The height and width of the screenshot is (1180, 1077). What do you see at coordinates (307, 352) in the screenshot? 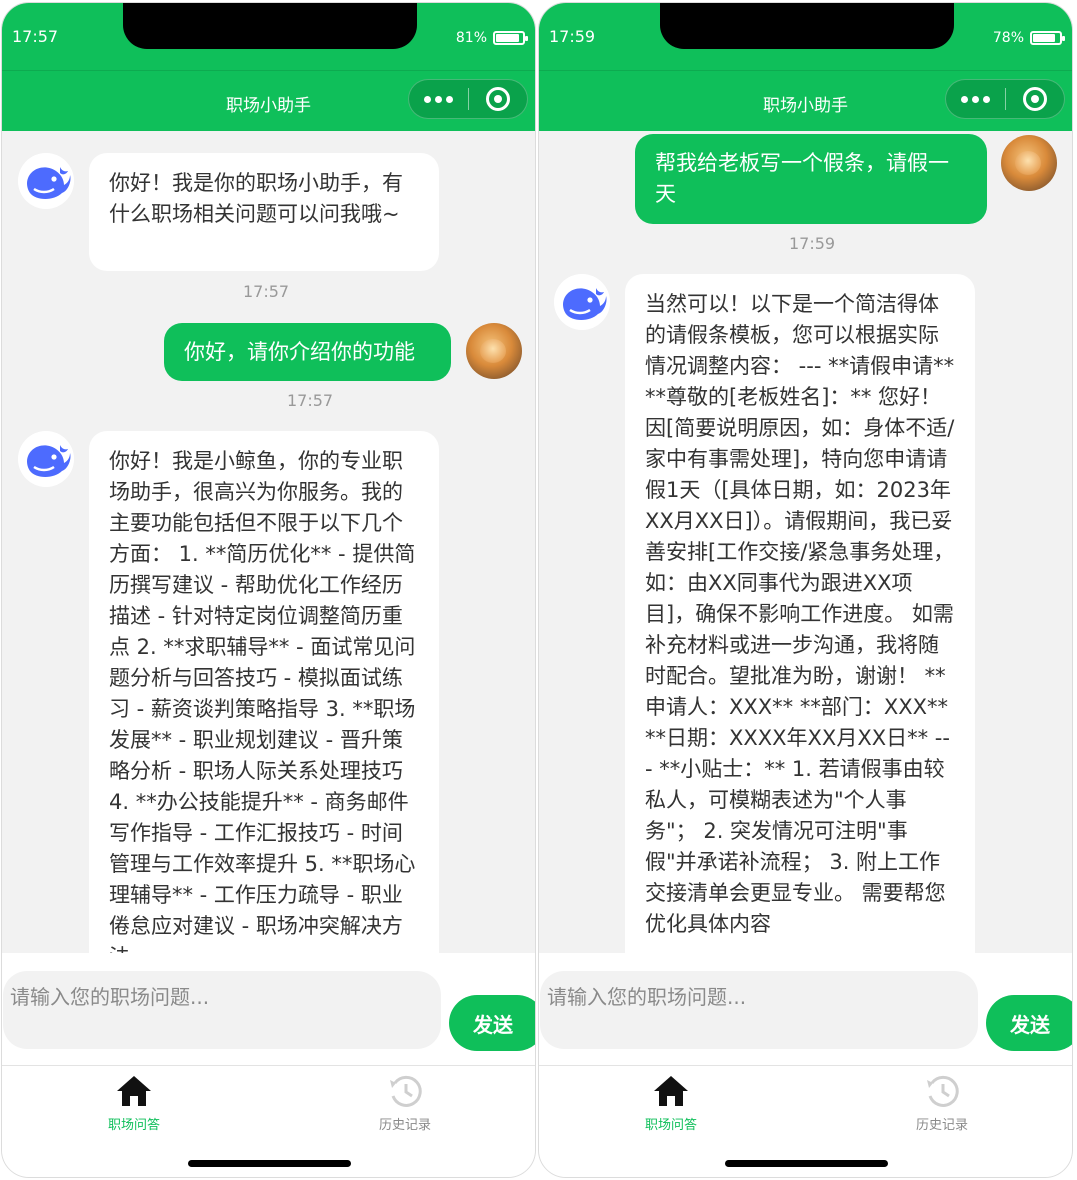
I see `user-message: 你好，请你介绍你的功能` at bounding box center [307, 352].